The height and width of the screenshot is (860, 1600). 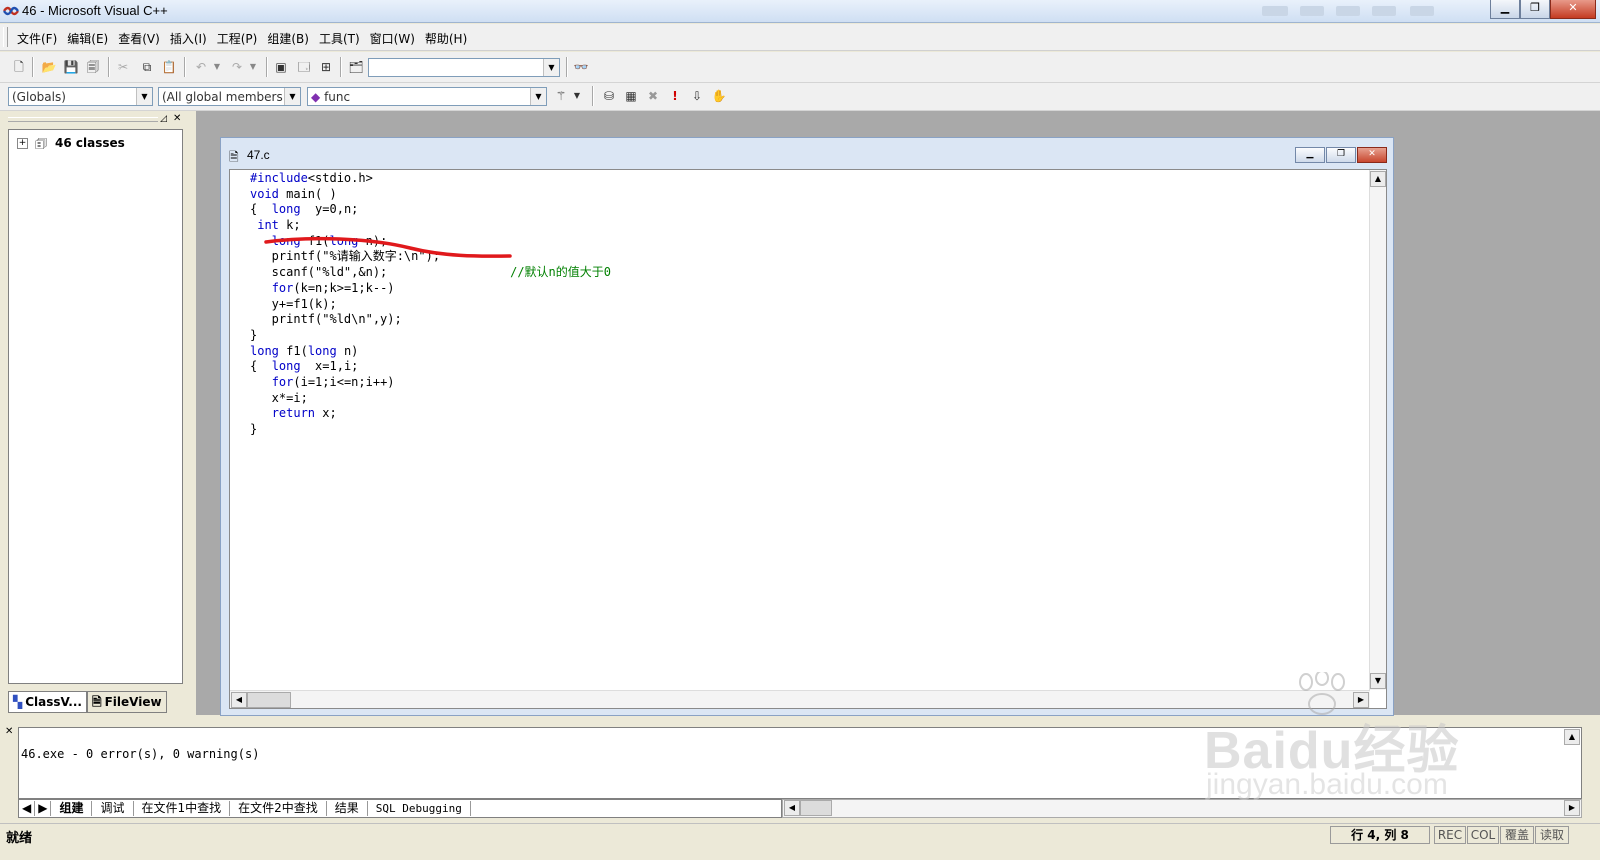 What do you see at coordinates (340, 178) in the screenshot?
I see `code-text: <stdio.h>` at bounding box center [340, 178].